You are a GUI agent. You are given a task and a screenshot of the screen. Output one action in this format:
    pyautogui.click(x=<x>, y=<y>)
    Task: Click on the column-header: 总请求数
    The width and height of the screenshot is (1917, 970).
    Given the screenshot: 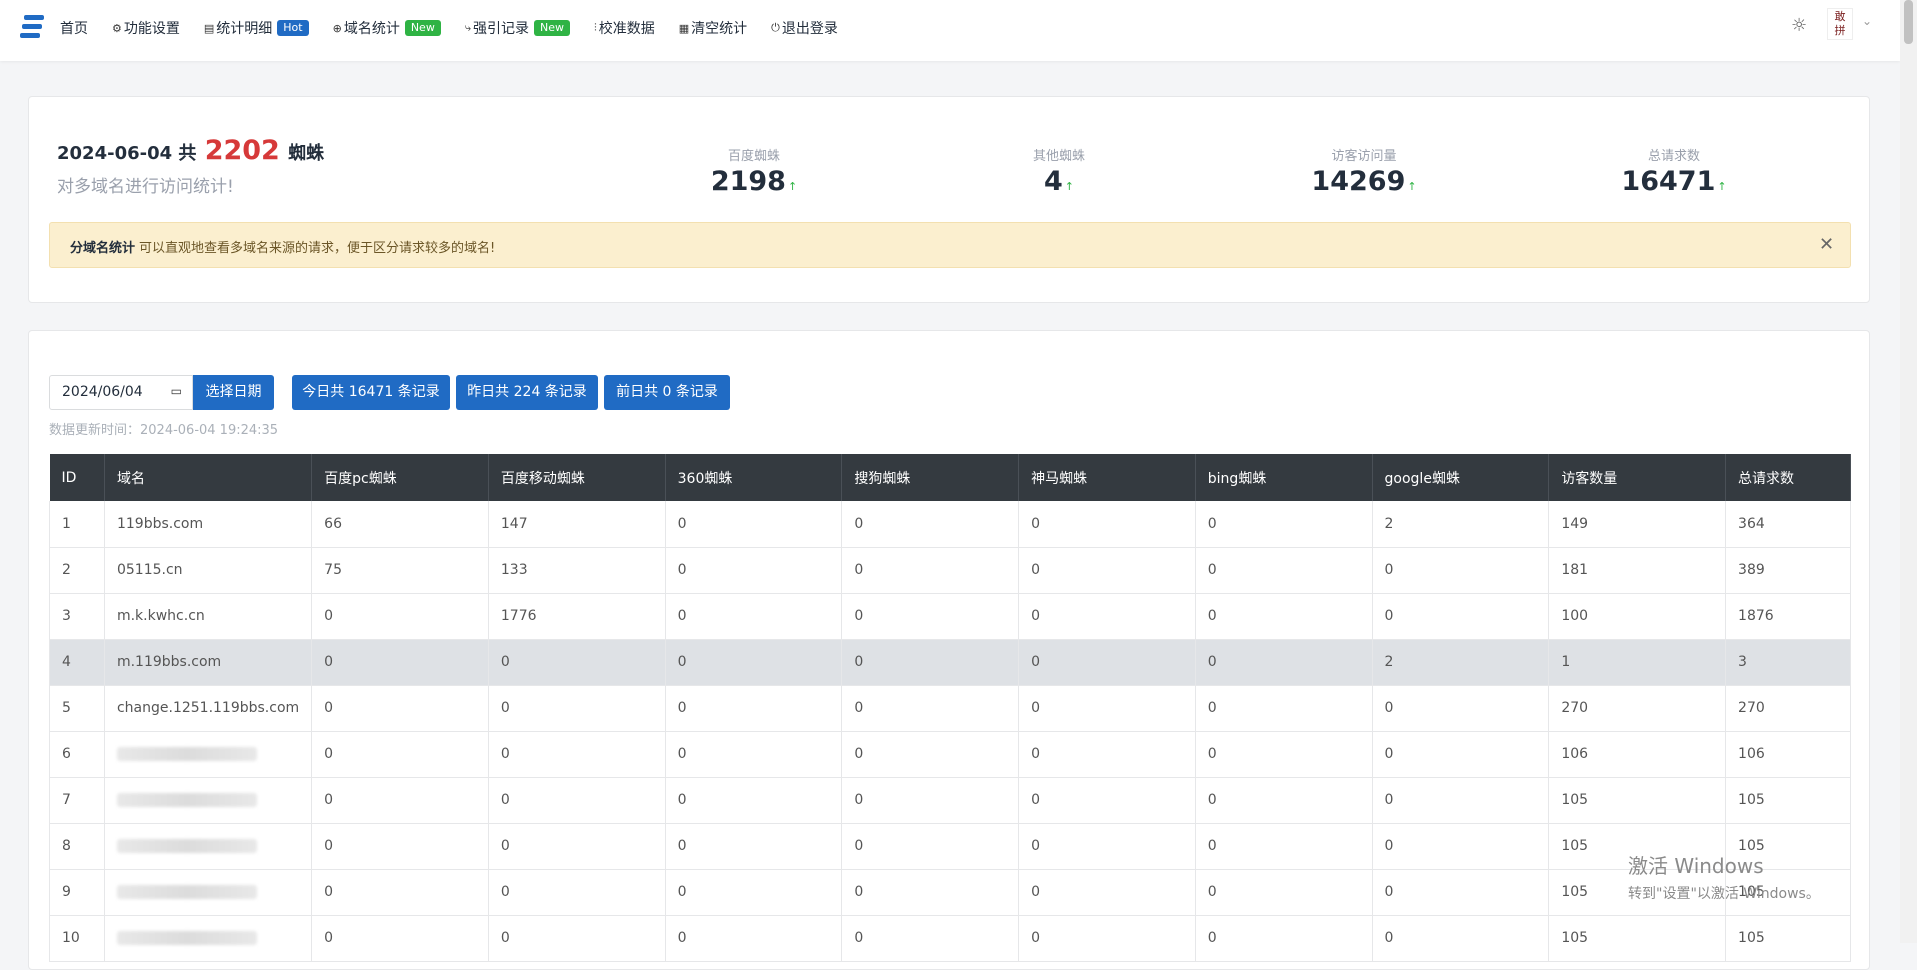 What is the action you would take?
    pyautogui.click(x=1788, y=477)
    